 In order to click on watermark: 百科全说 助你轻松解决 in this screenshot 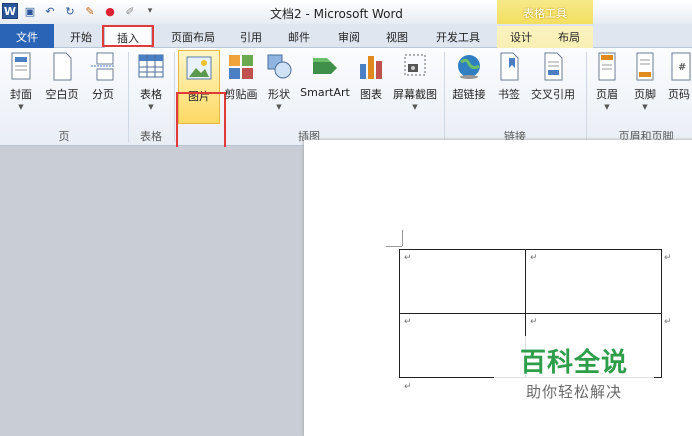, I will do `click(574, 371)`.